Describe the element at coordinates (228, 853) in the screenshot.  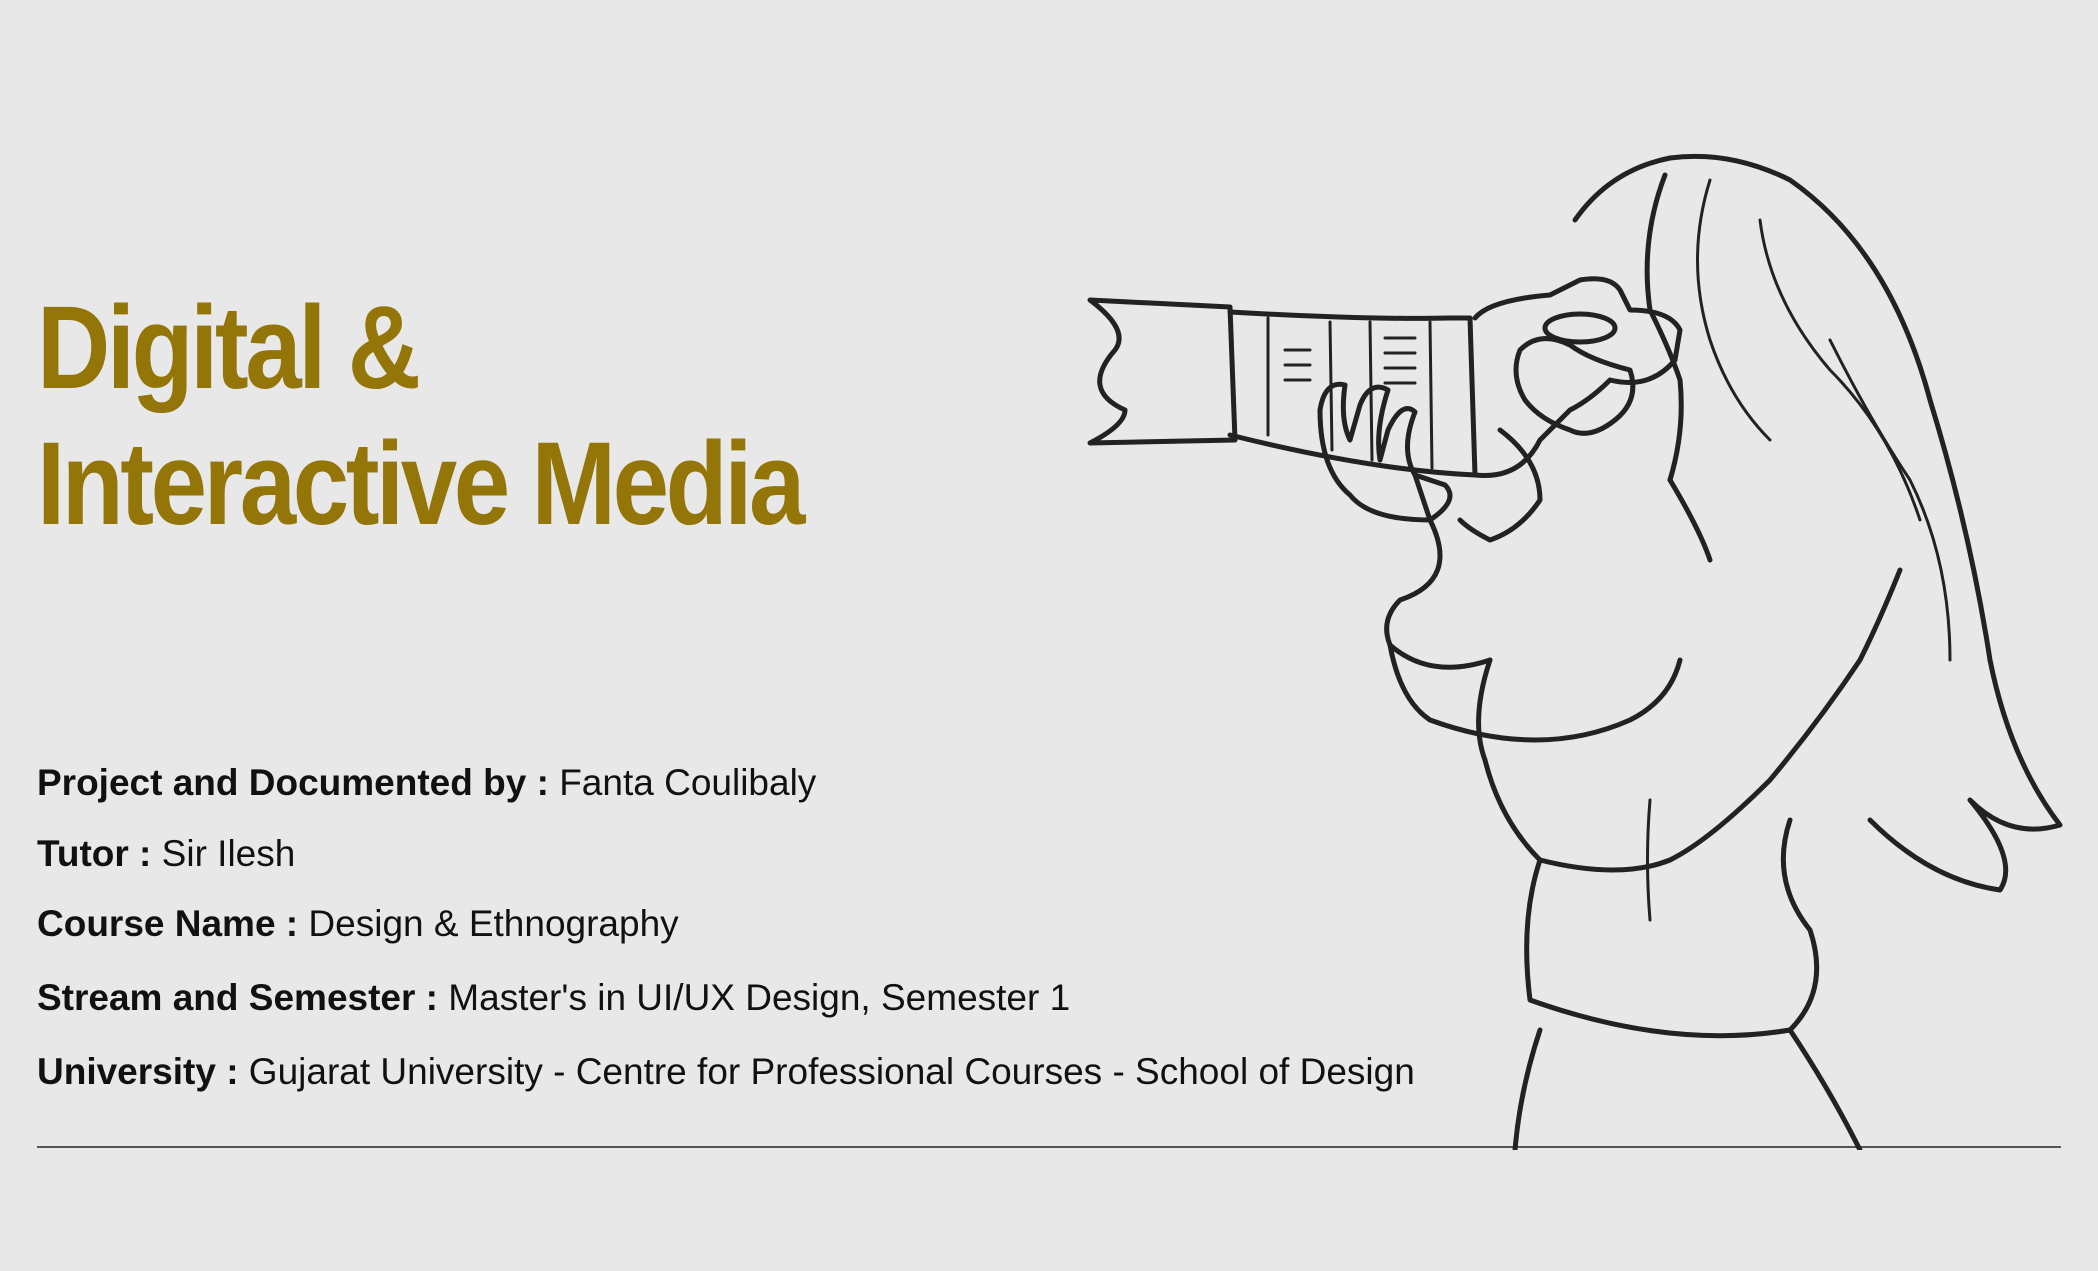
I see `info-tutor-value: Sir Ilesh` at that location.